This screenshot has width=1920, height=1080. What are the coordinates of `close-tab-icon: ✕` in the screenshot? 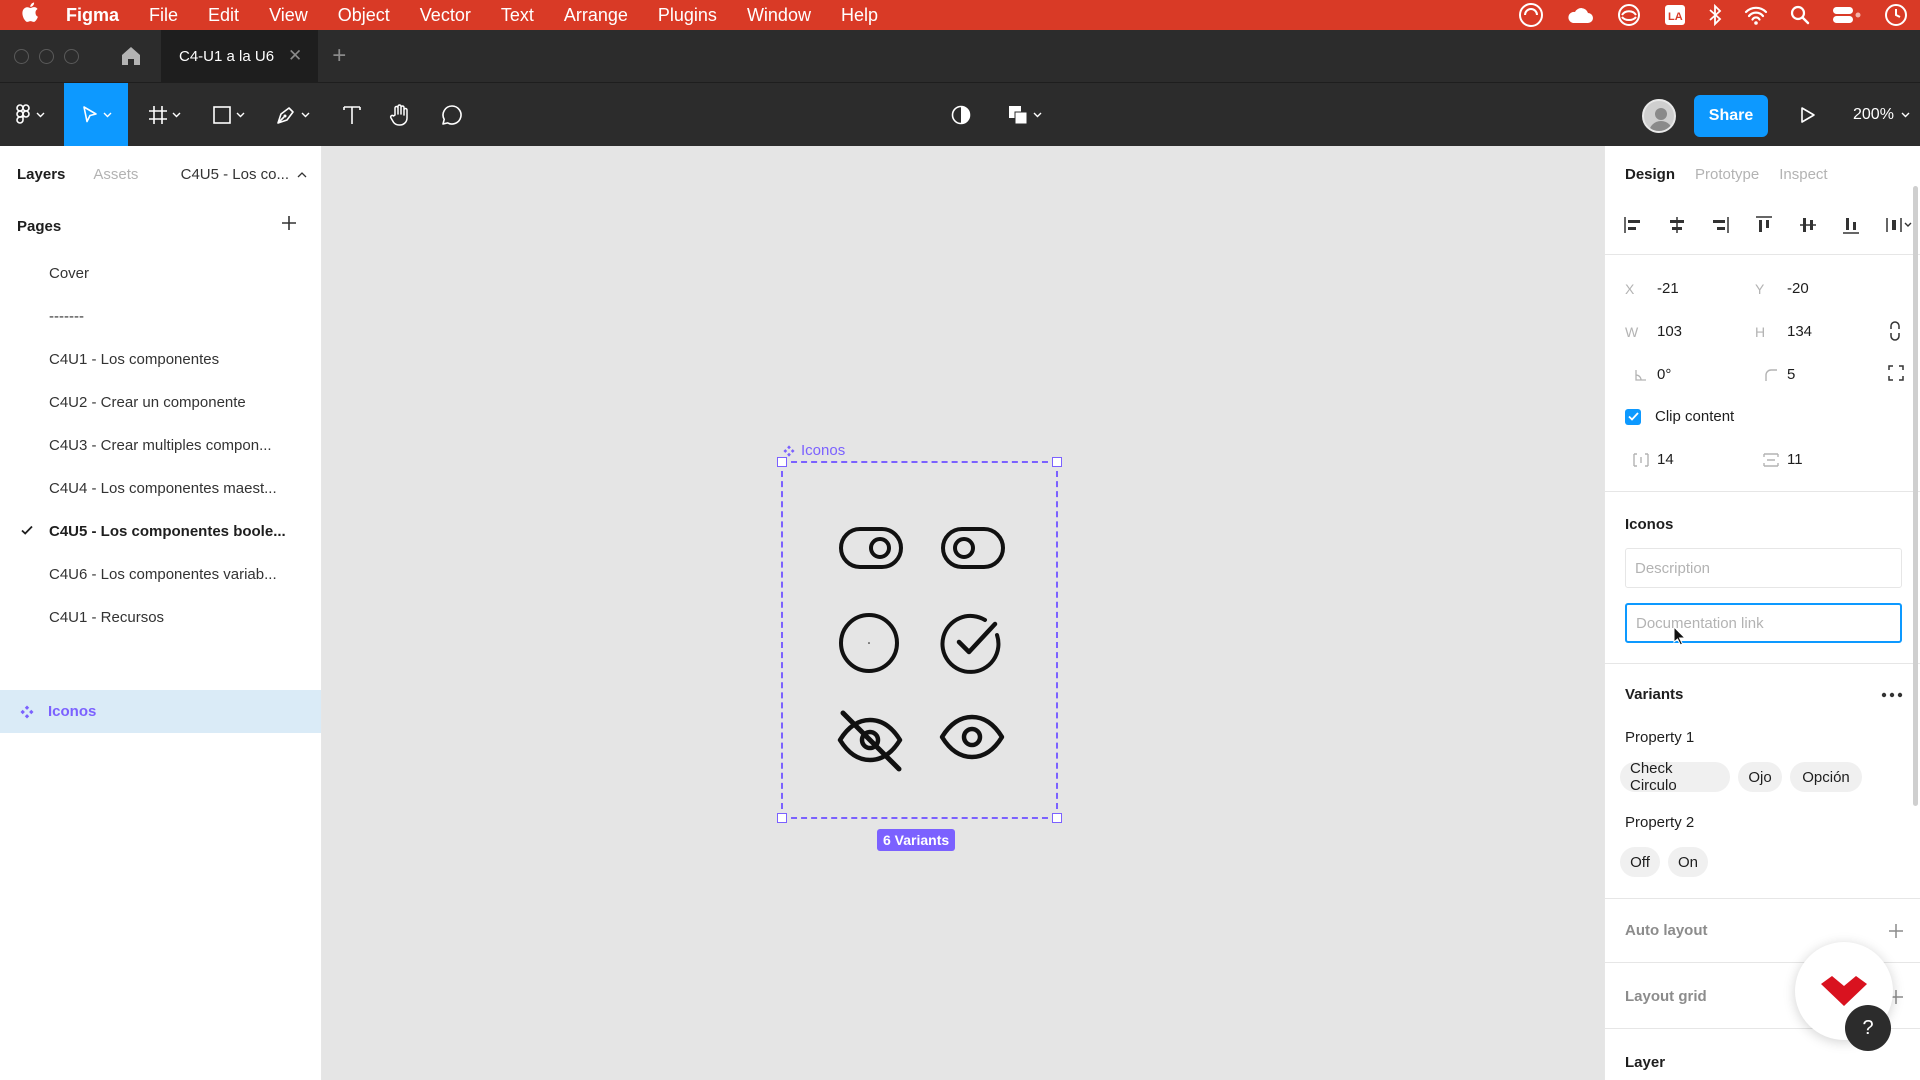 It's located at (295, 56).